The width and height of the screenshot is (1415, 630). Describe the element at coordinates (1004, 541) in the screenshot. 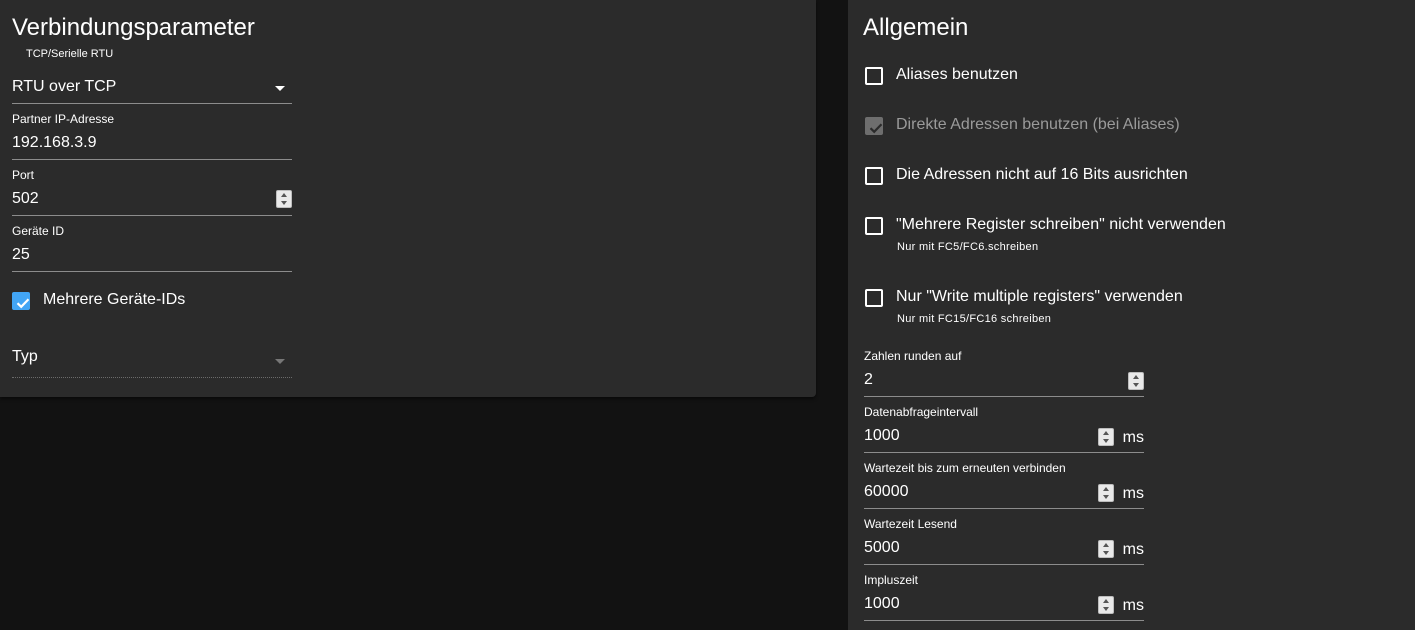

I see `read-timeout-field: Wartezeit Lesend 5000 ms` at that location.